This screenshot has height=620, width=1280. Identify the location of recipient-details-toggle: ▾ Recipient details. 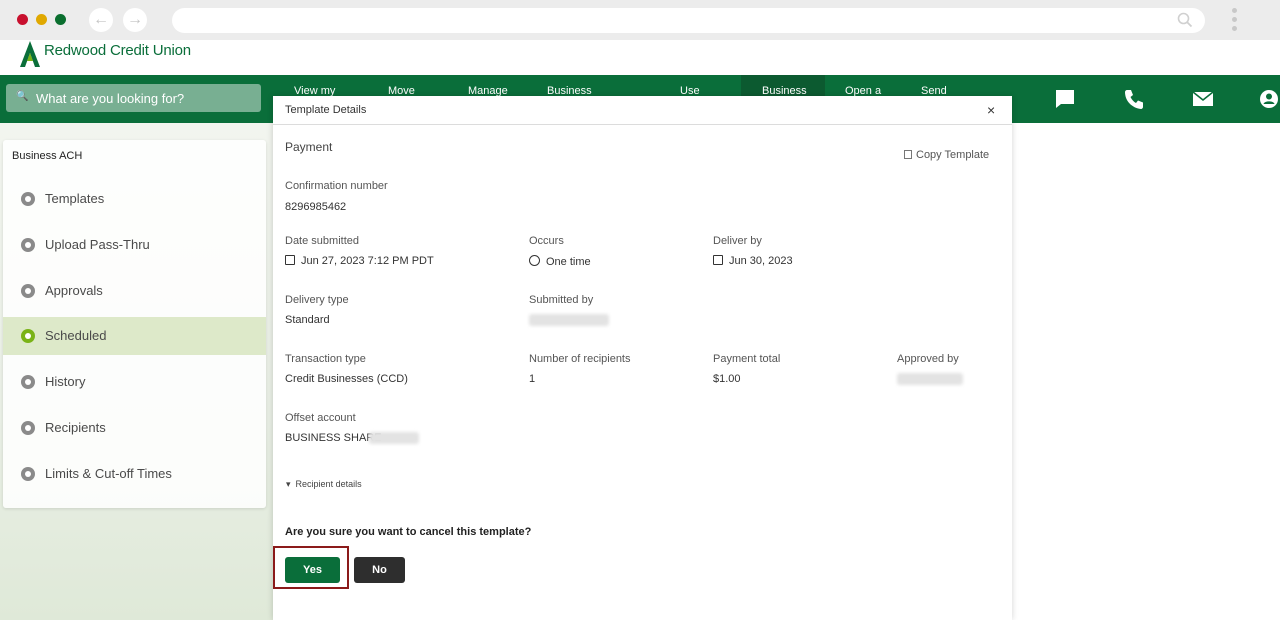
(324, 484).